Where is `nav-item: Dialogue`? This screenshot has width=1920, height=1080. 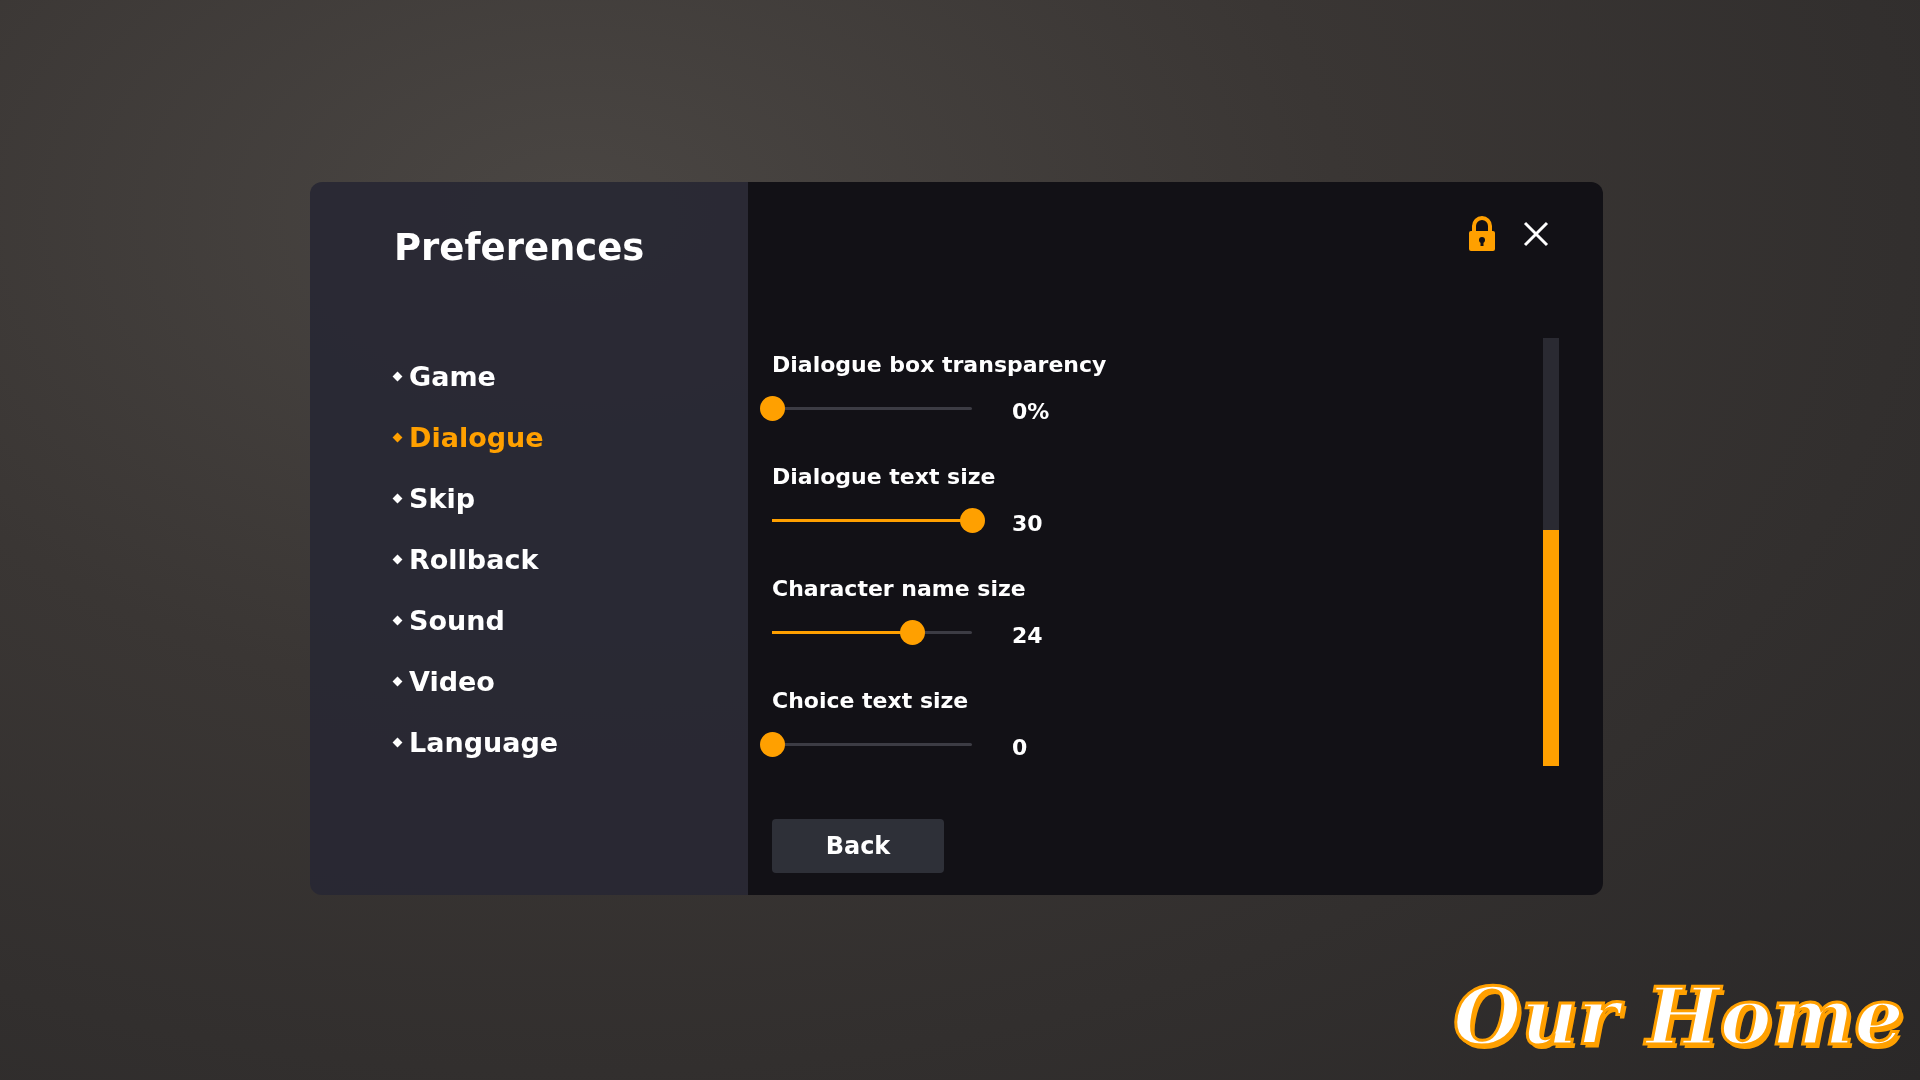
nav-item: Dialogue is located at coordinates (469, 437).